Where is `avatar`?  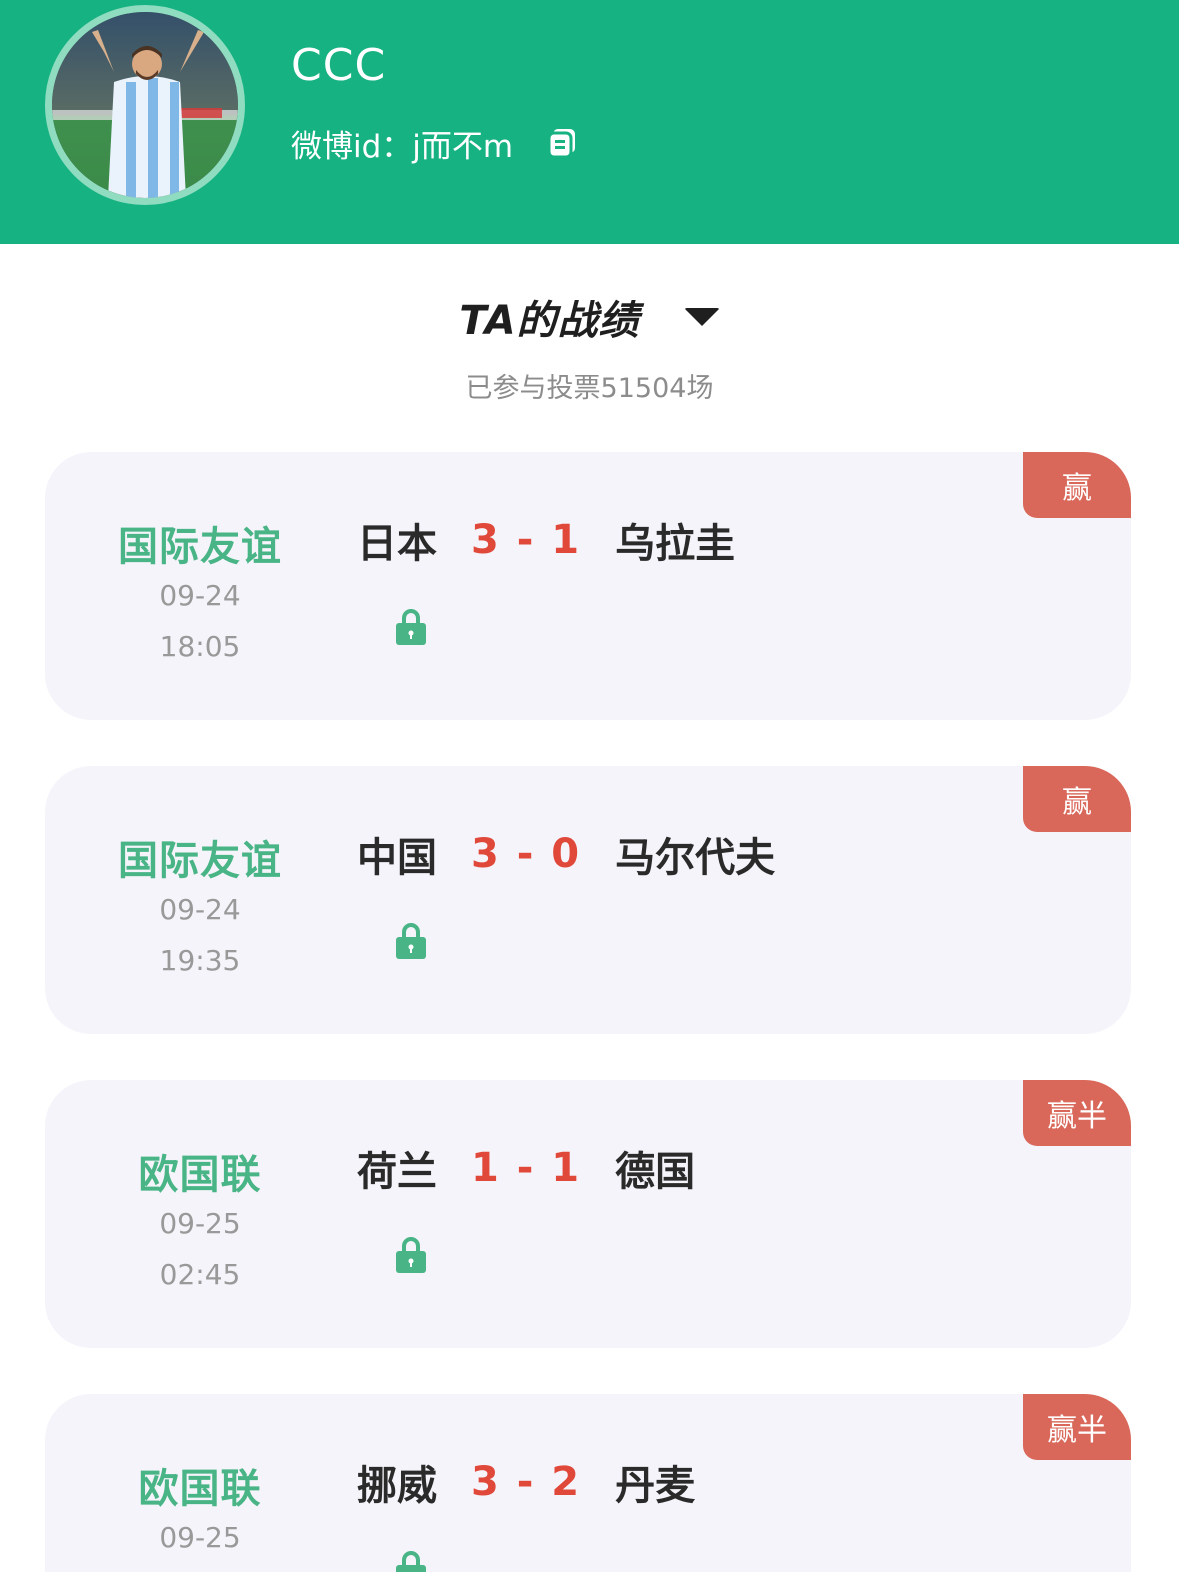
avatar is located at coordinates (145, 105).